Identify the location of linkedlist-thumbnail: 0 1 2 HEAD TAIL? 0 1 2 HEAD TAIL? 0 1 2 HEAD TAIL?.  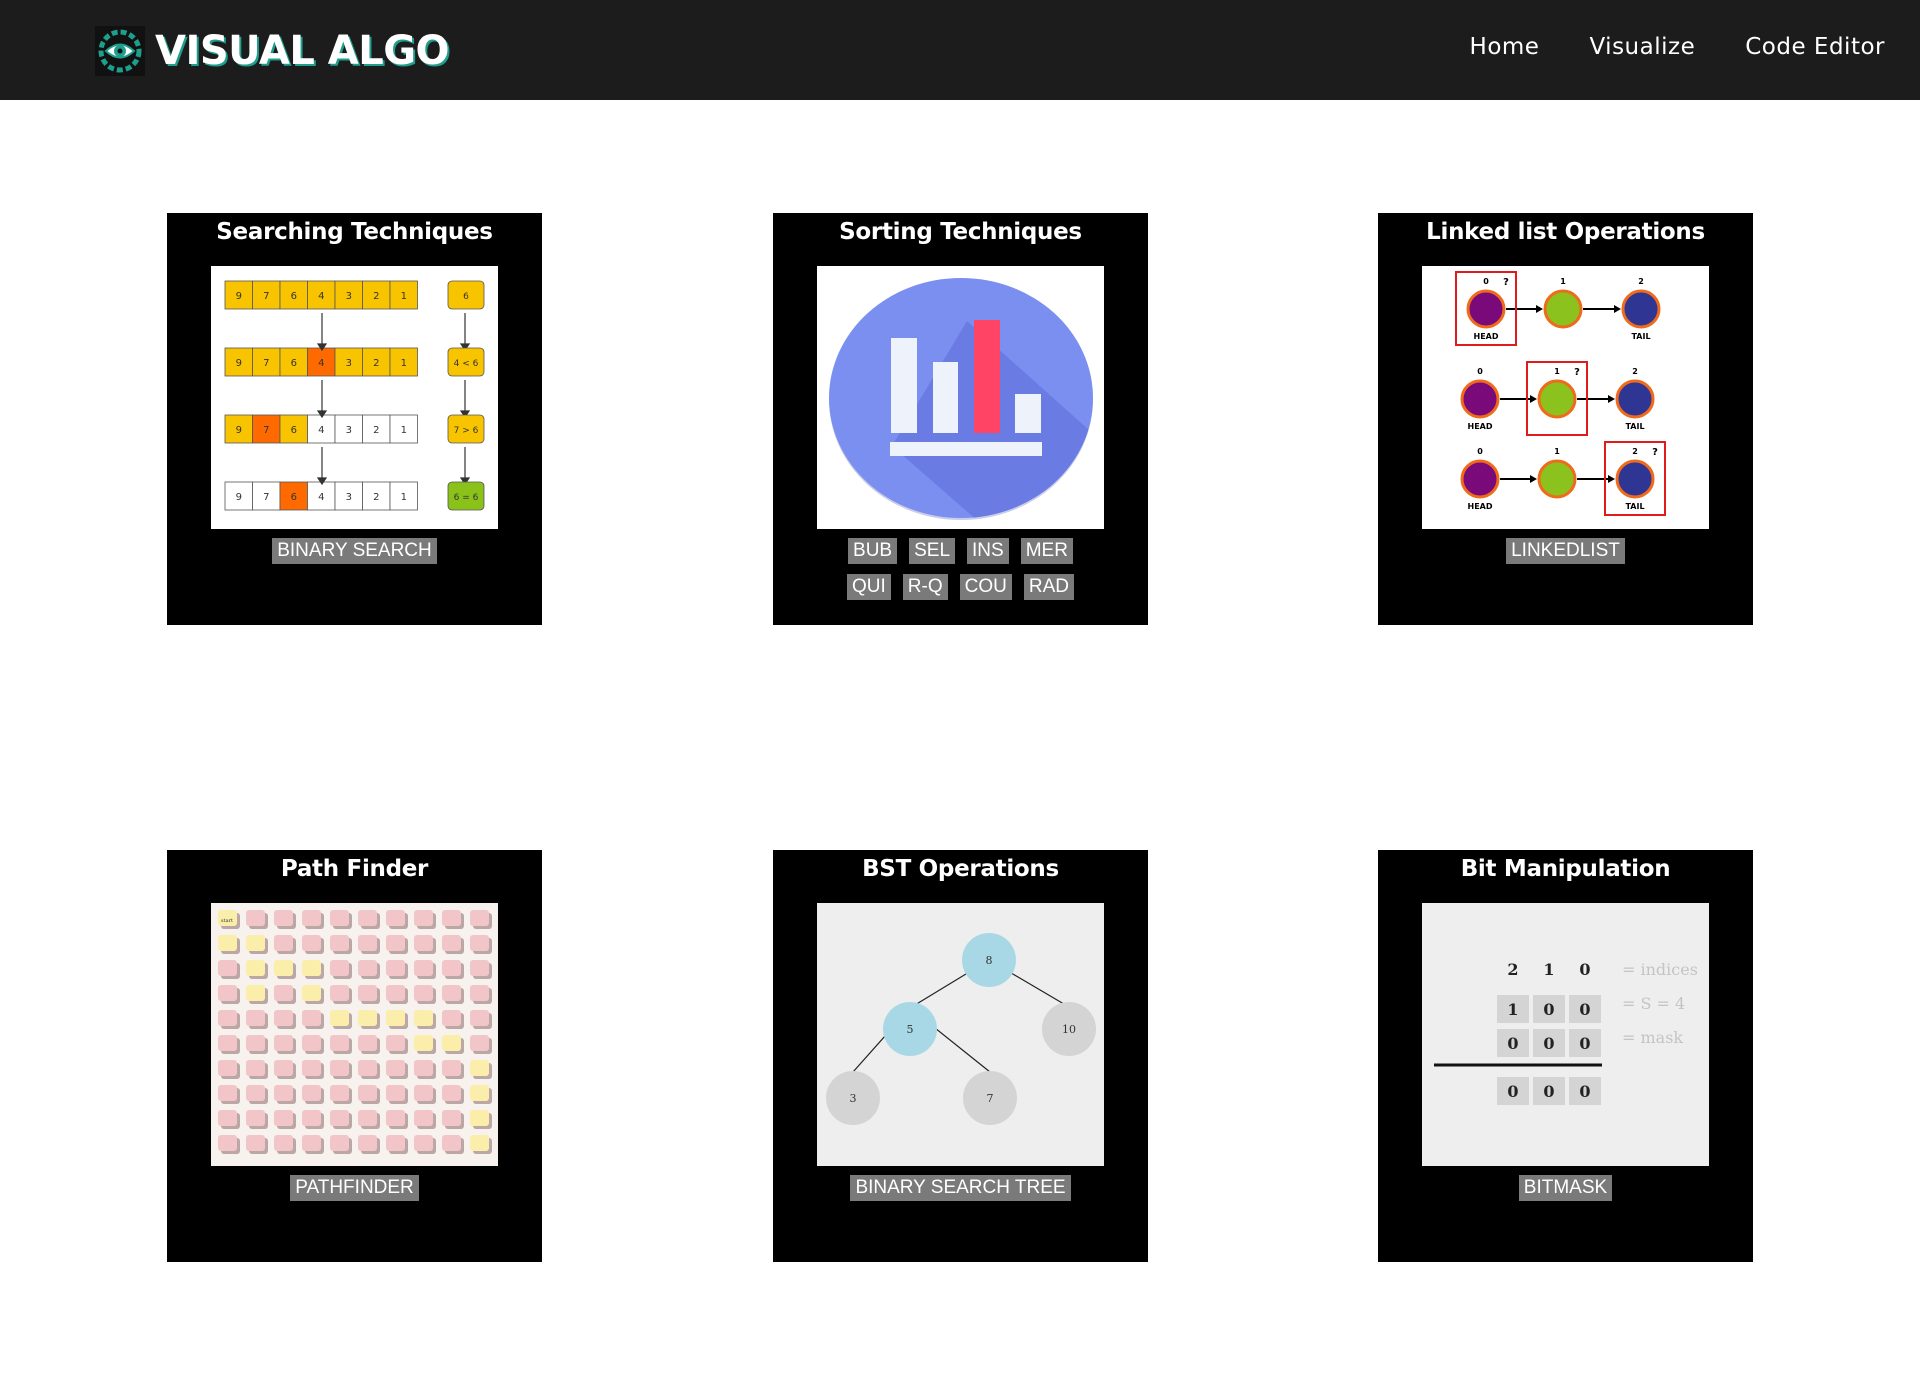
(1565, 397).